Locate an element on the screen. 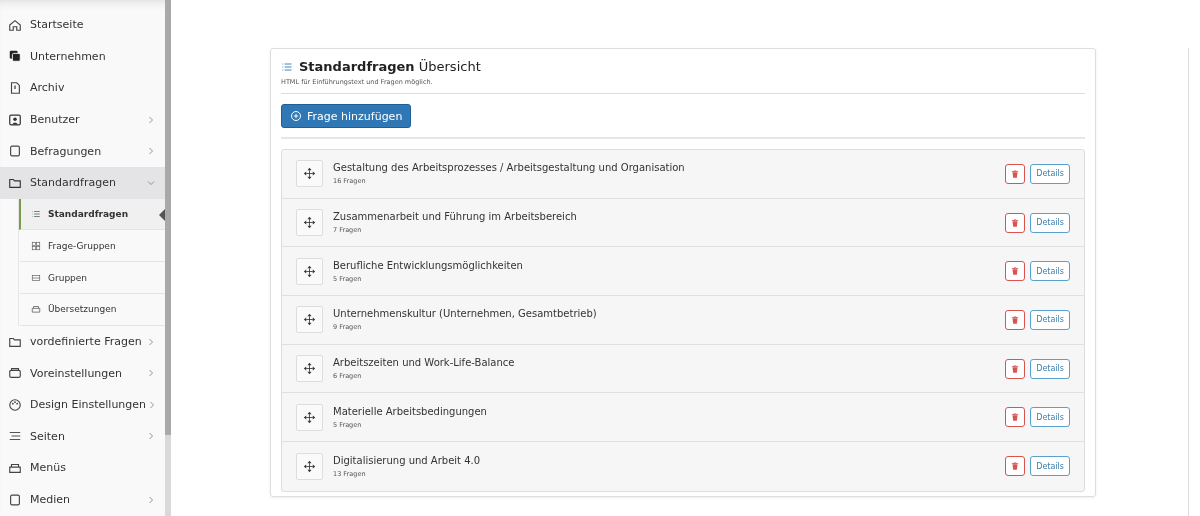 The width and height of the screenshot is (1200, 516). sidebar-item: Menüs is located at coordinates (82, 468).